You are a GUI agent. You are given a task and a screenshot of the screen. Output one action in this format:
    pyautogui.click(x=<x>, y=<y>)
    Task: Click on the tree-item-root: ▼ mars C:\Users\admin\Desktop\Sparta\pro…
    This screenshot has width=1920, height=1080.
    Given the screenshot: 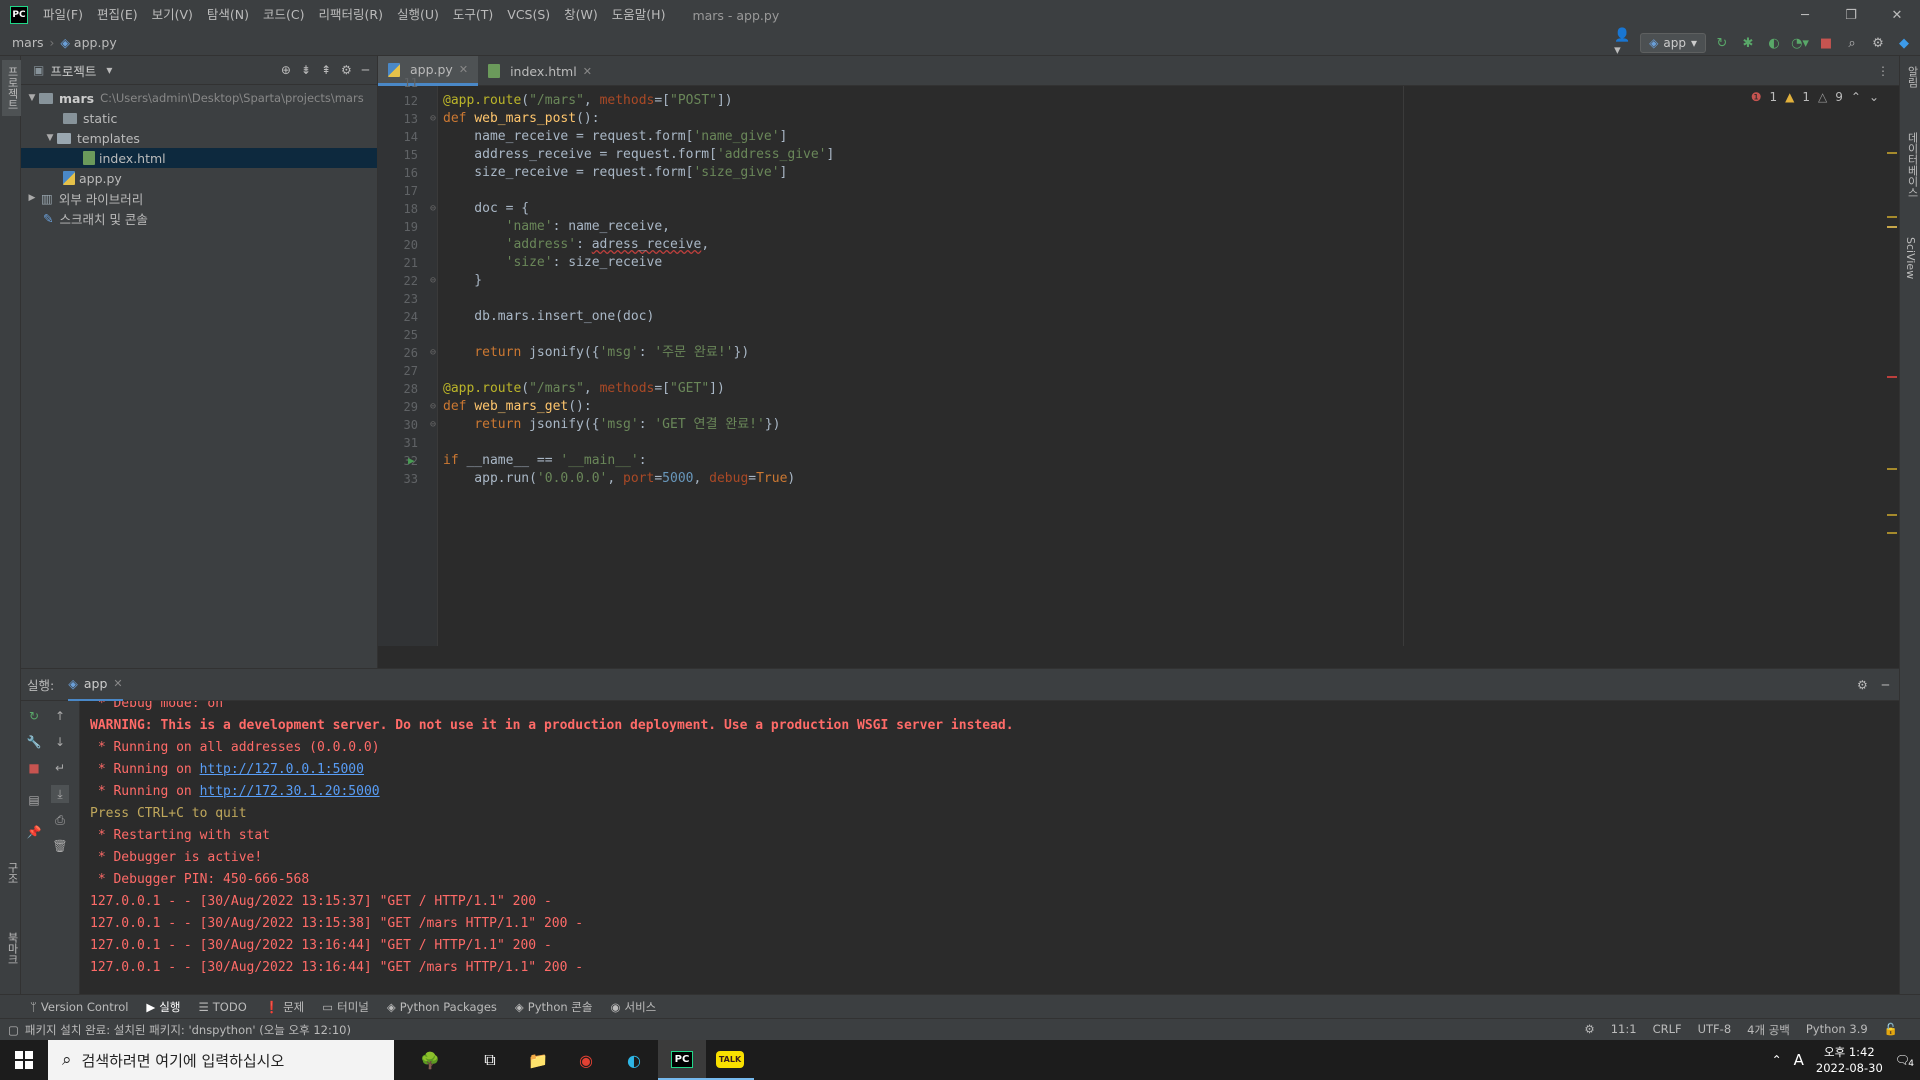 What is the action you would take?
    pyautogui.click(x=199, y=98)
    